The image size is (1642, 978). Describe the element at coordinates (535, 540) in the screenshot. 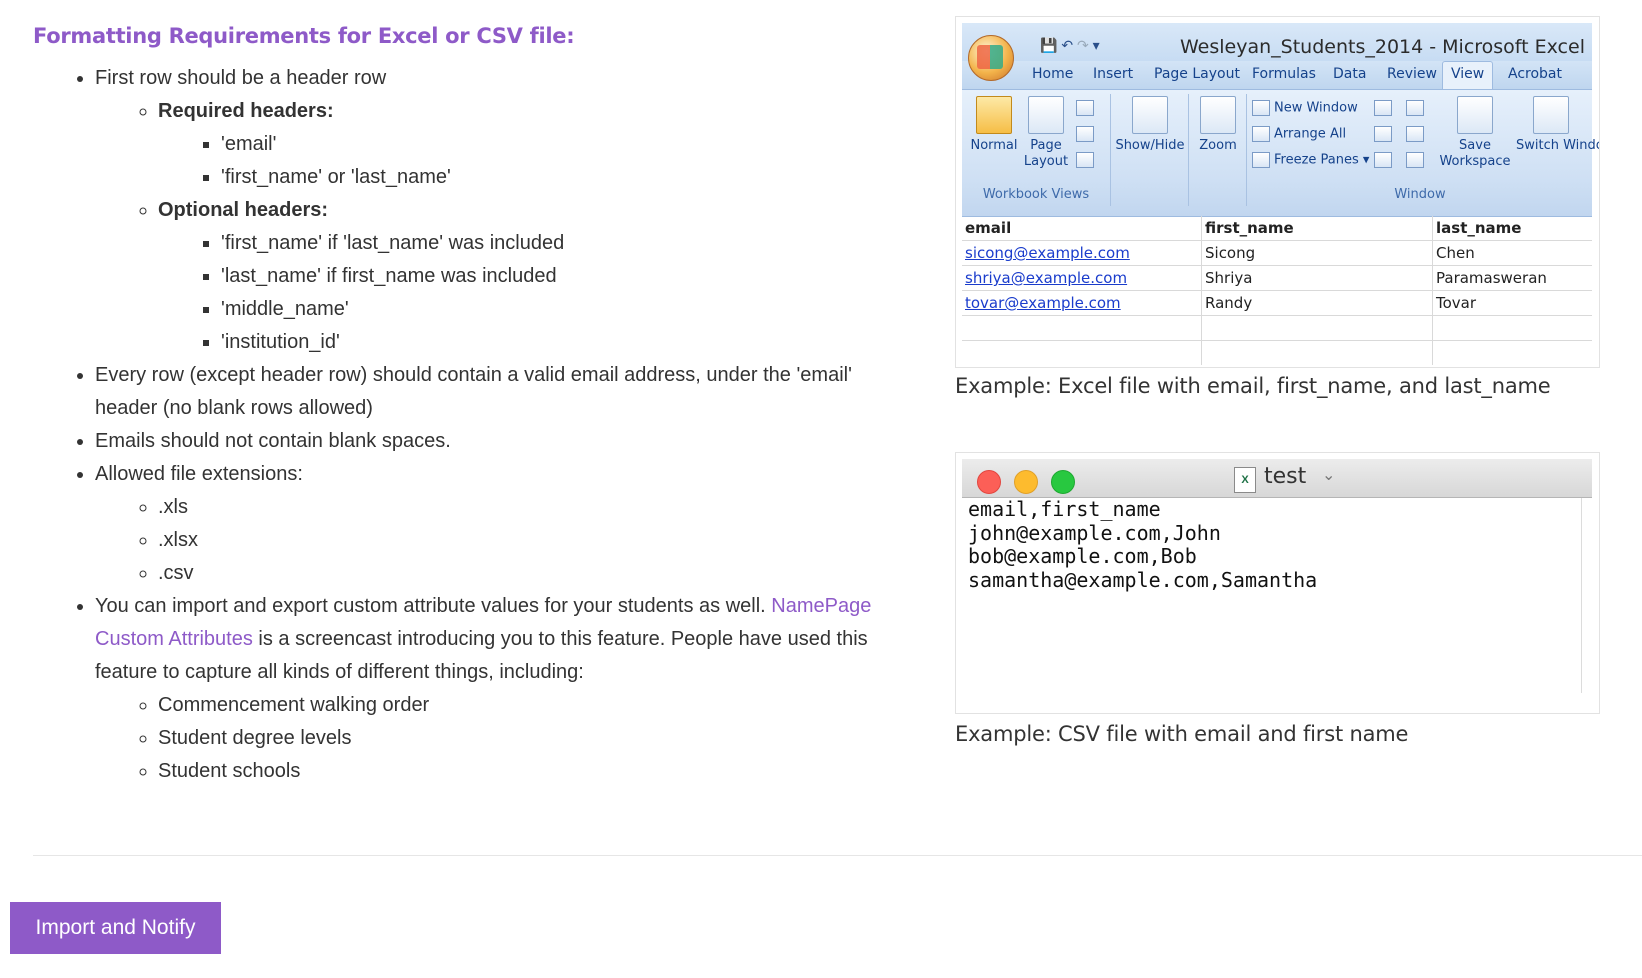

I see `list-item: .xlsx` at that location.